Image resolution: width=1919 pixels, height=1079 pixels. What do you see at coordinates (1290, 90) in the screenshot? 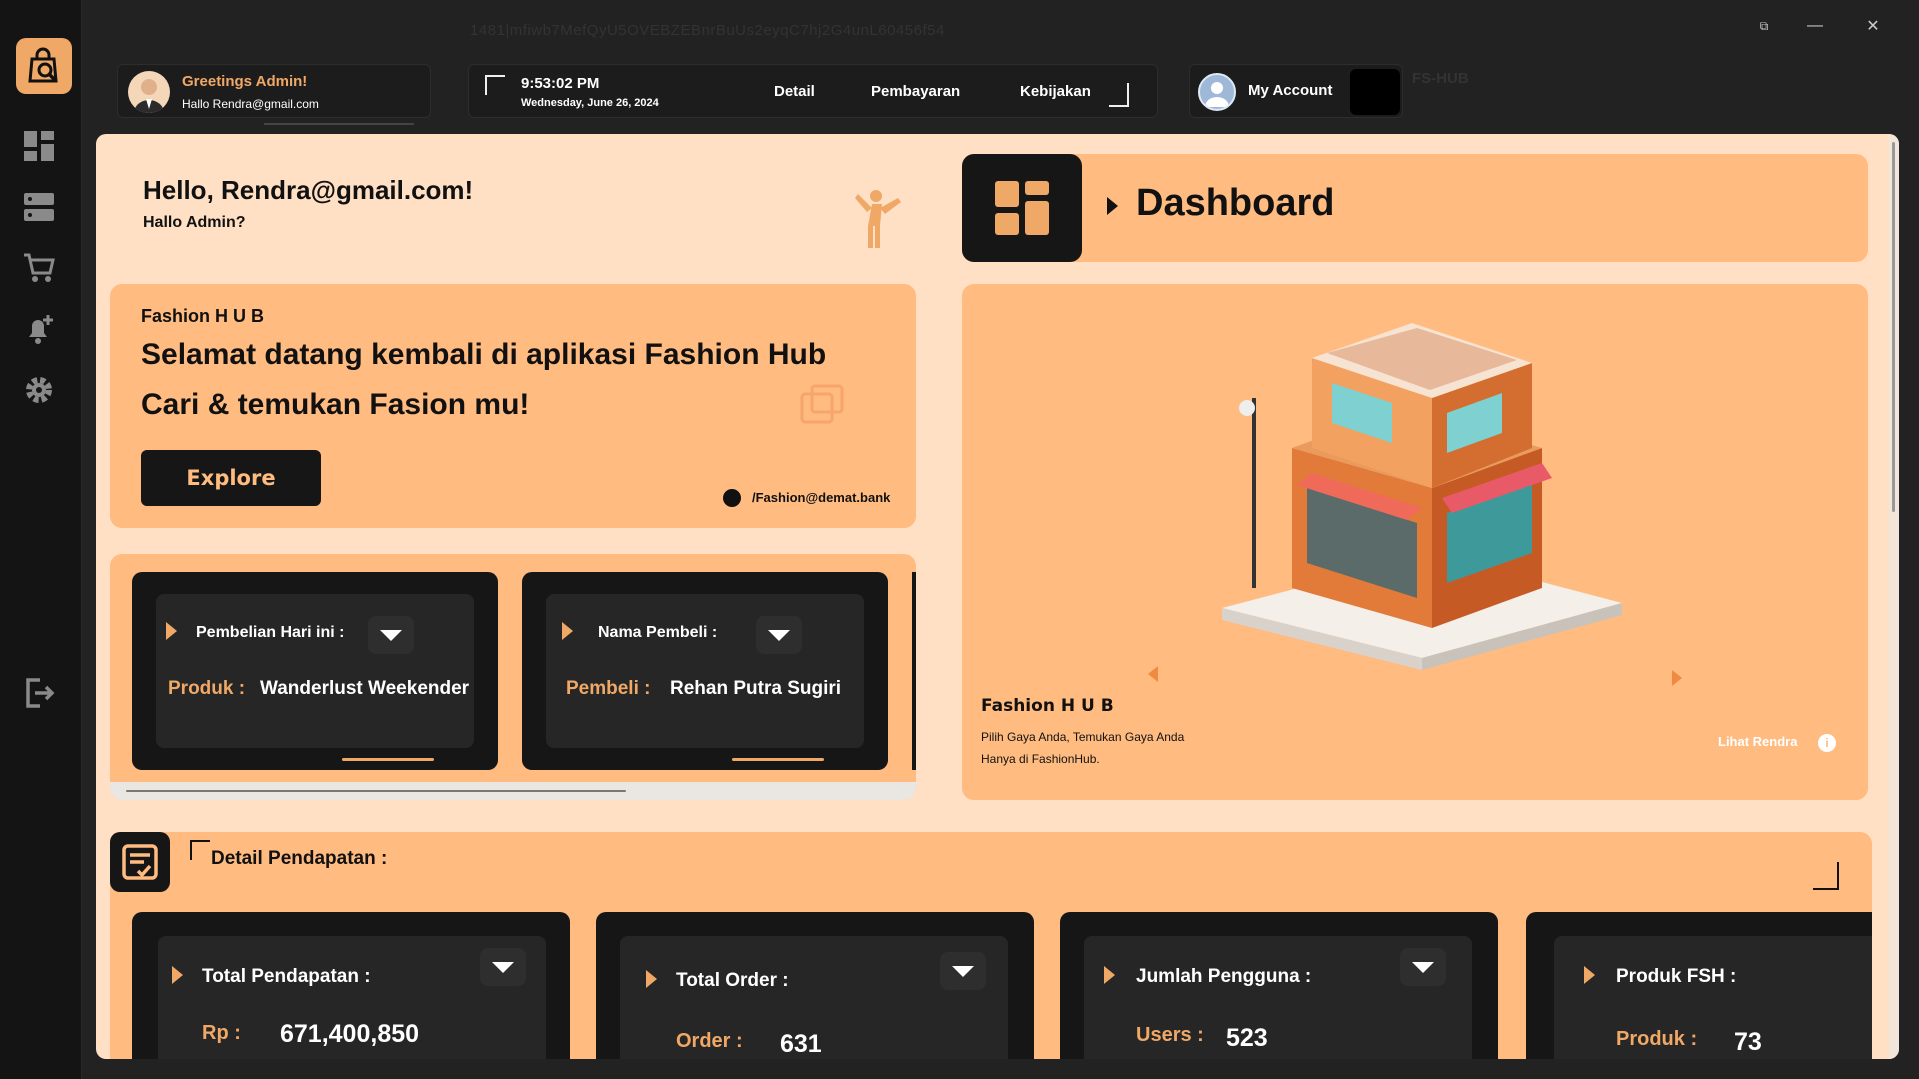
I see `account-label: My Account` at bounding box center [1290, 90].